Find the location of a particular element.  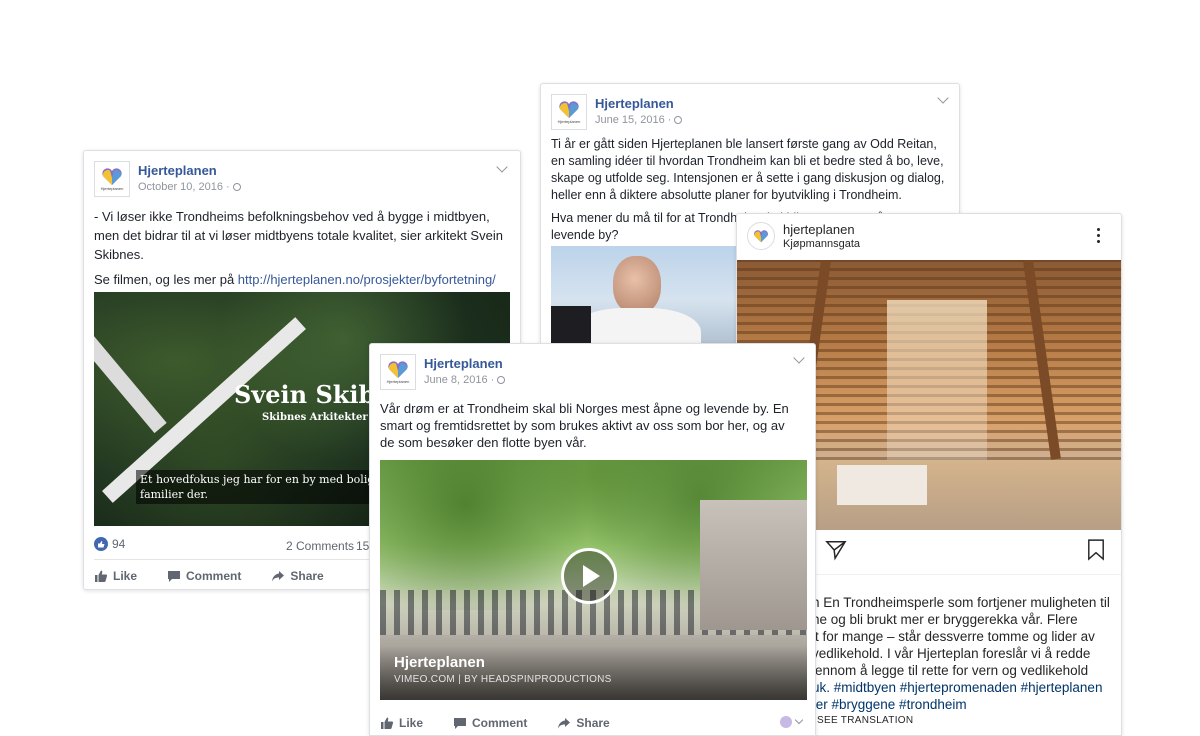

comment-count: 2 Comments is located at coordinates (320, 546).